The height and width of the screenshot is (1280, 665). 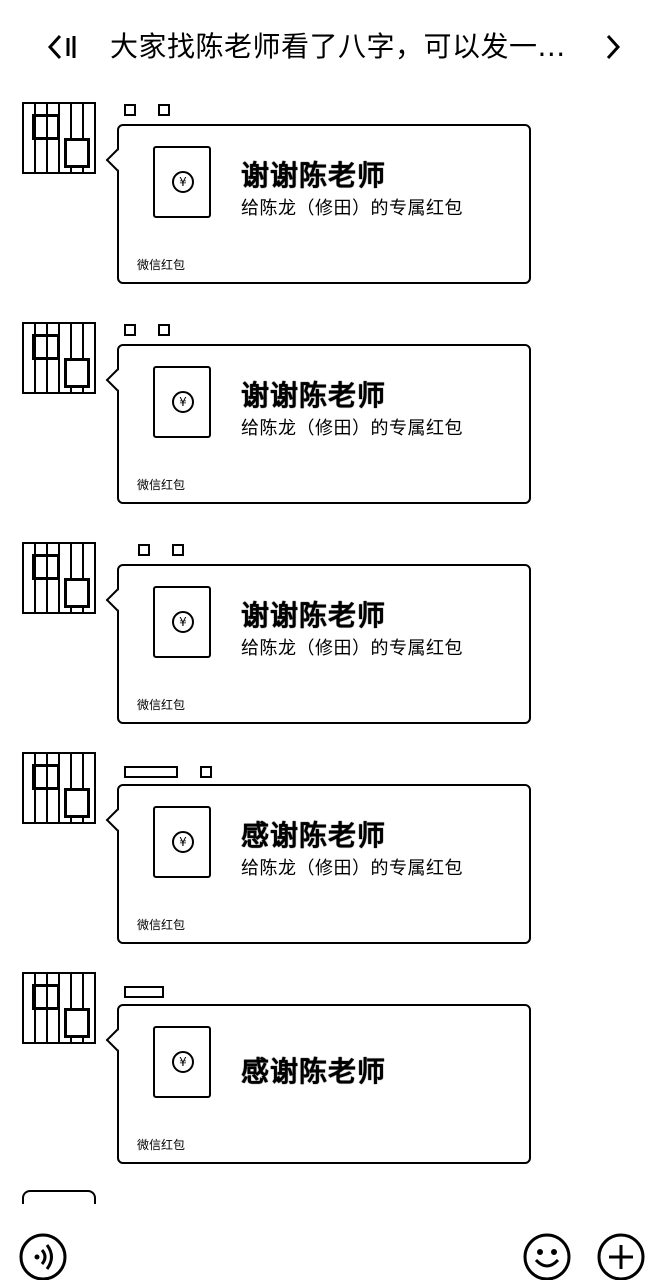 What do you see at coordinates (332, 1250) in the screenshot?
I see `input-toolbar` at bounding box center [332, 1250].